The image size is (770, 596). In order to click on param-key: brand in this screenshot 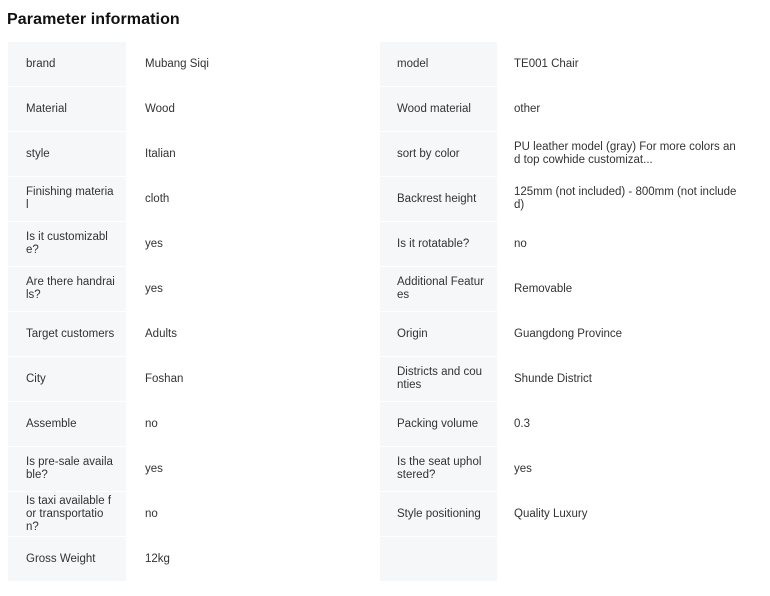, I will do `click(67, 64)`.